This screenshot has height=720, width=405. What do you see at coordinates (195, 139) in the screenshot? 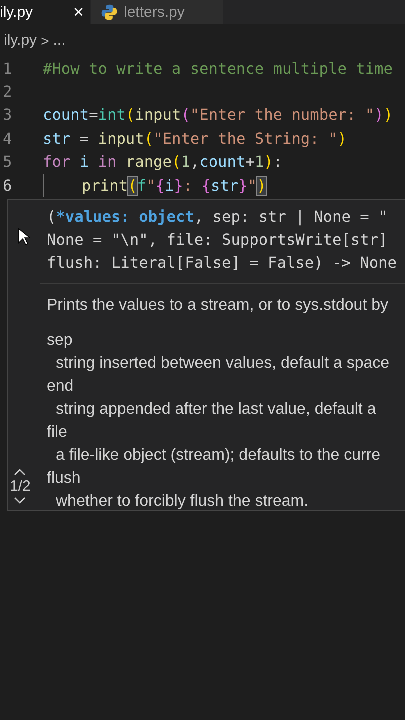
I see `code-line: str = input("Enter the String: ")` at bounding box center [195, 139].